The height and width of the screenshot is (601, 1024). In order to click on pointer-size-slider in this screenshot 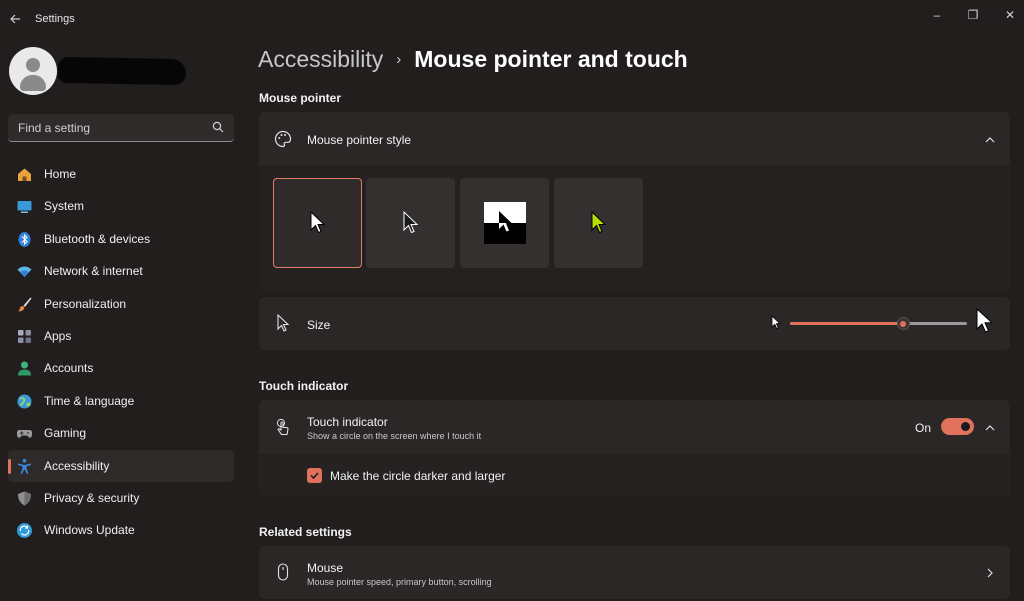, I will do `click(878, 323)`.